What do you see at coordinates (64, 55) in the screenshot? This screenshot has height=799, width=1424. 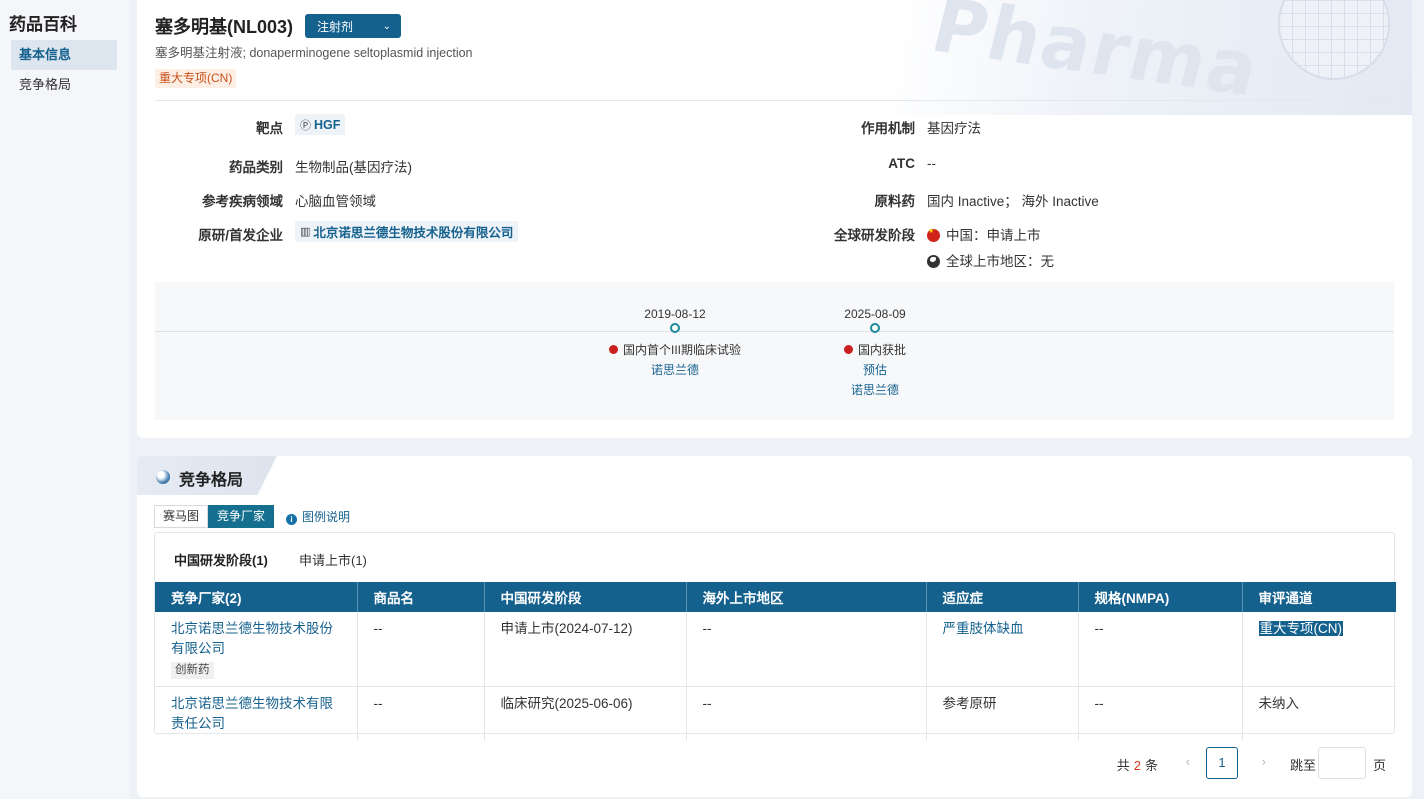 I see `sidebar-item-basic-info: 基本信息` at bounding box center [64, 55].